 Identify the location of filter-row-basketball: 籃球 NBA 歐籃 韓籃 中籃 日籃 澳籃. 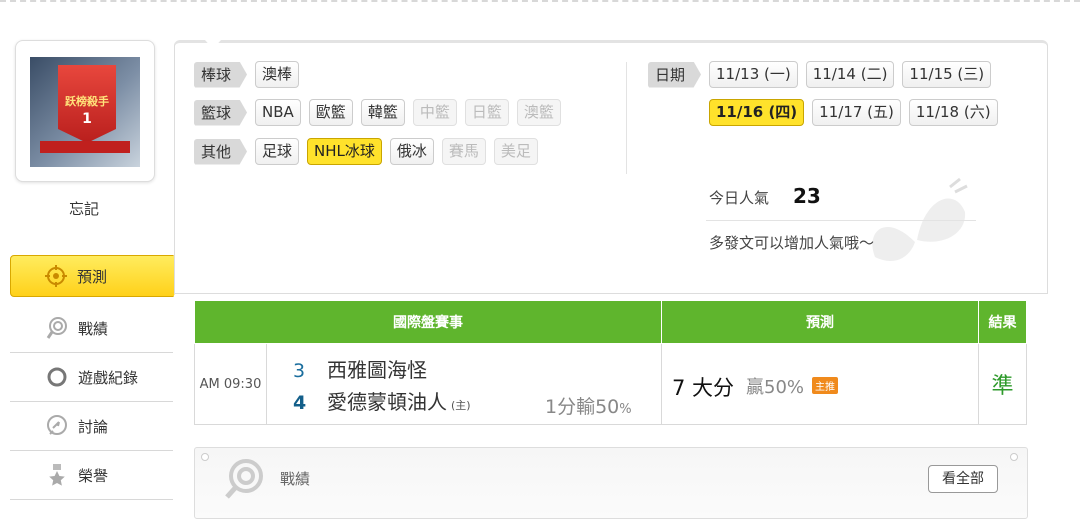
(377, 112).